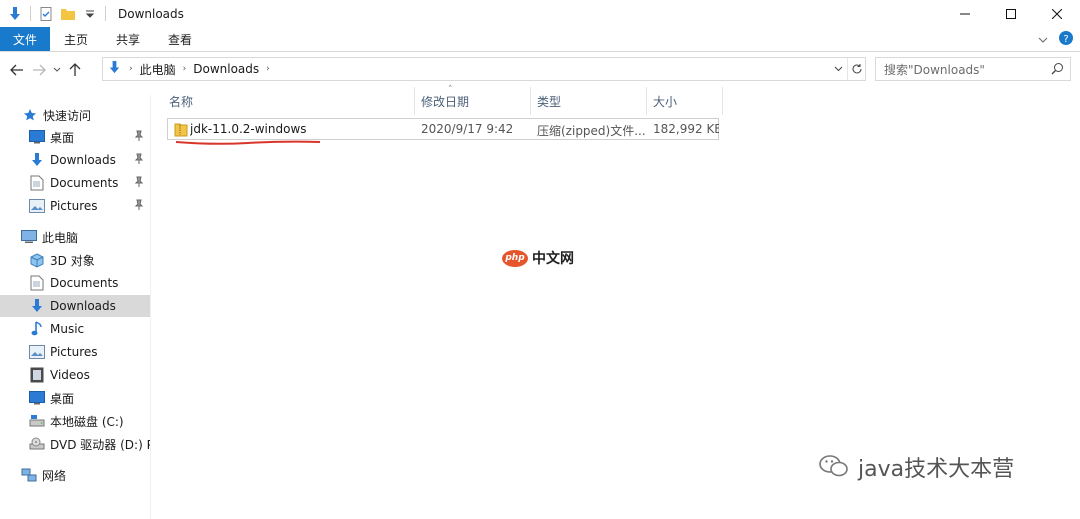  What do you see at coordinates (25, 39) in the screenshot?
I see `tab-file: 文件` at bounding box center [25, 39].